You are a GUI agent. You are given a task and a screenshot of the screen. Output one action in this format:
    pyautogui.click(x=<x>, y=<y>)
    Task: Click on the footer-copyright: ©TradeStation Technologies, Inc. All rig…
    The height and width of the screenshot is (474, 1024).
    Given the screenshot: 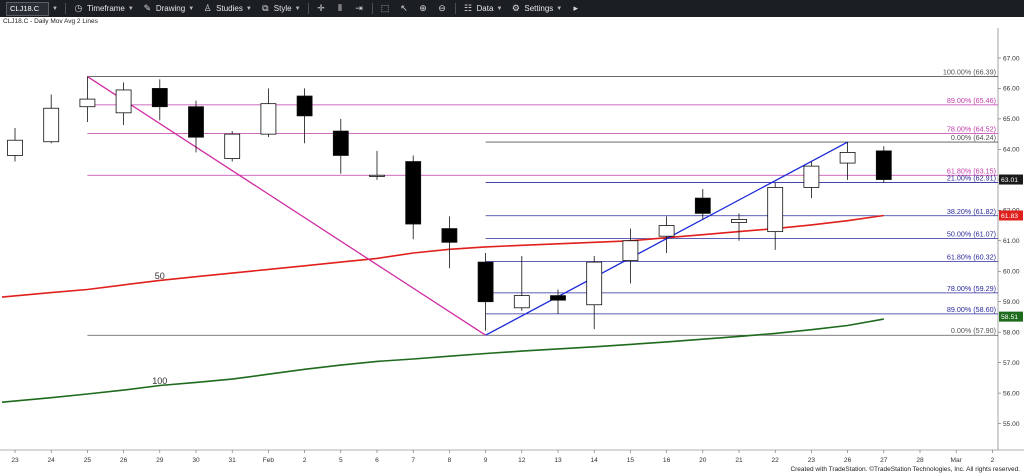 What is the action you would take?
    pyautogui.click(x=944, y=469)
    